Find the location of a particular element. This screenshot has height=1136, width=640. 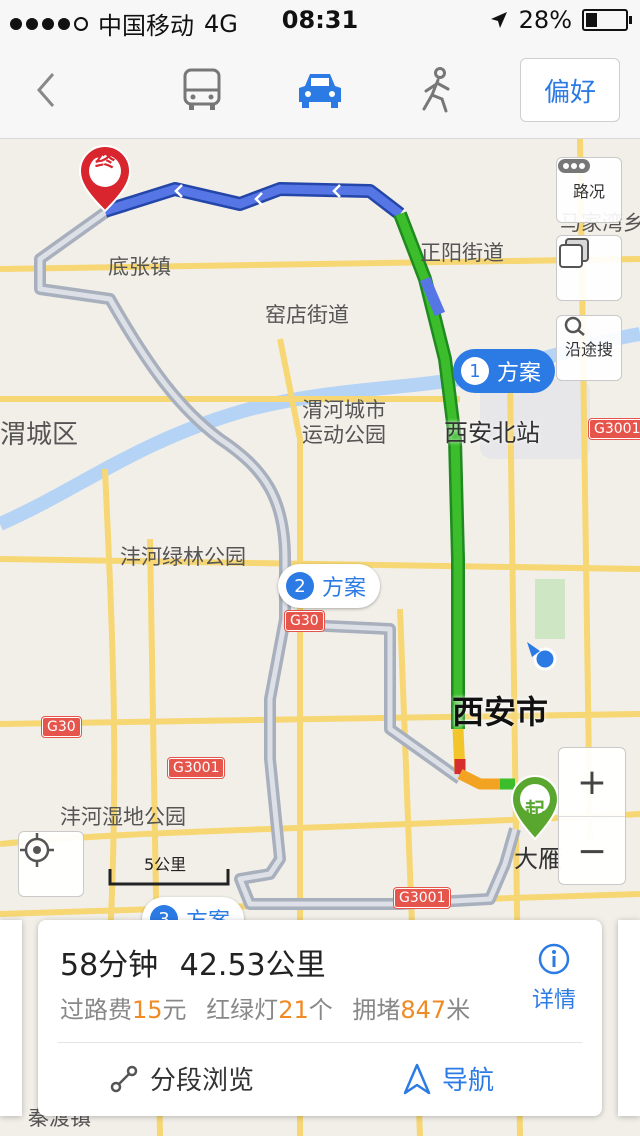

layers-button is located at coordinates (589, 268).